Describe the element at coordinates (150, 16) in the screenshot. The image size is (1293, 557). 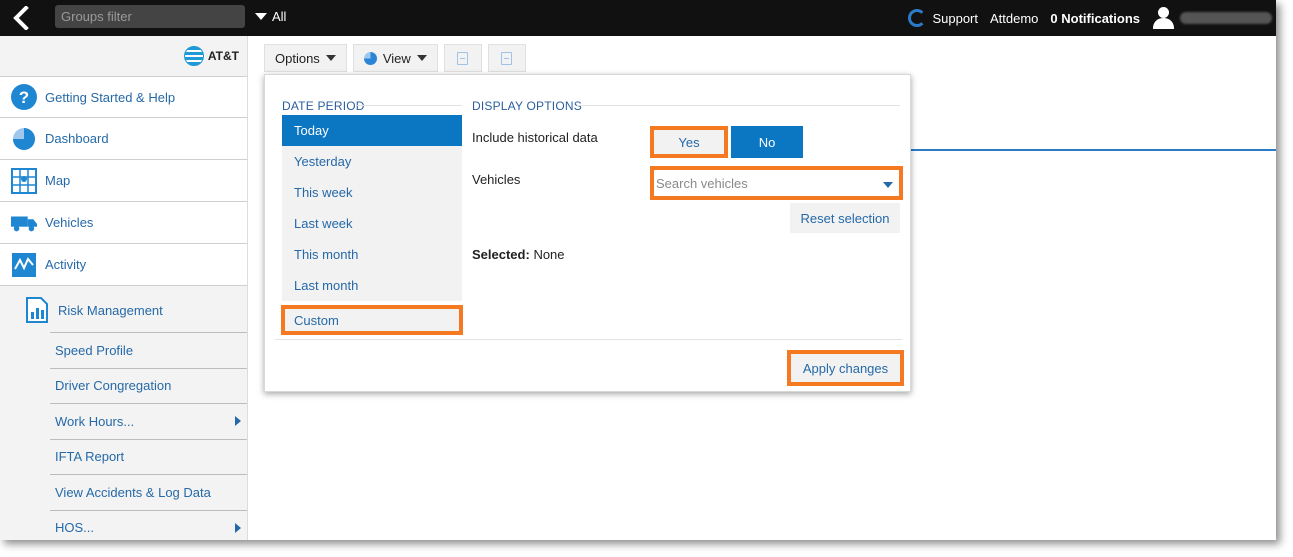
I see `groups-filter-input` at that location.